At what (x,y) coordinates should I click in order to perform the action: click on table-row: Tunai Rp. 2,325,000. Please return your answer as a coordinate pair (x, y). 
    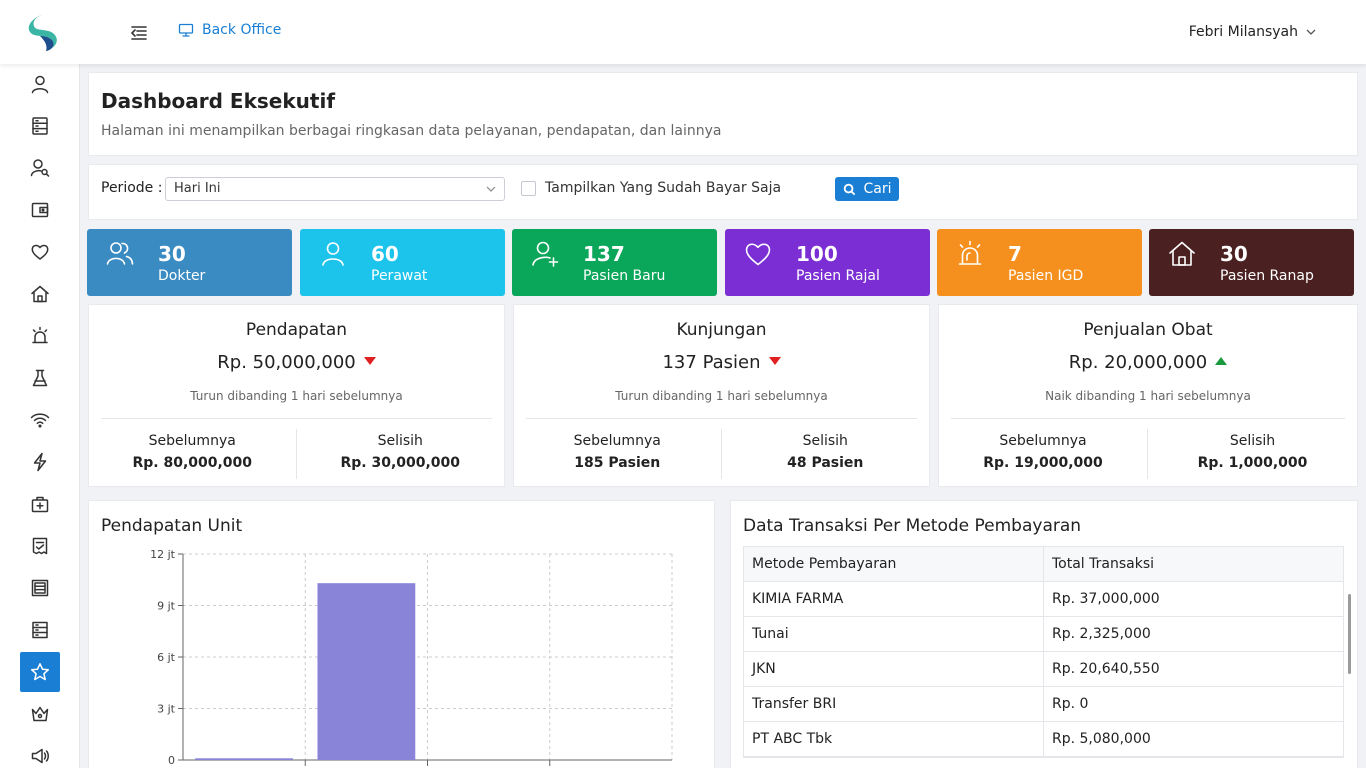
    Looking at the image, I should click on (1043, 634).